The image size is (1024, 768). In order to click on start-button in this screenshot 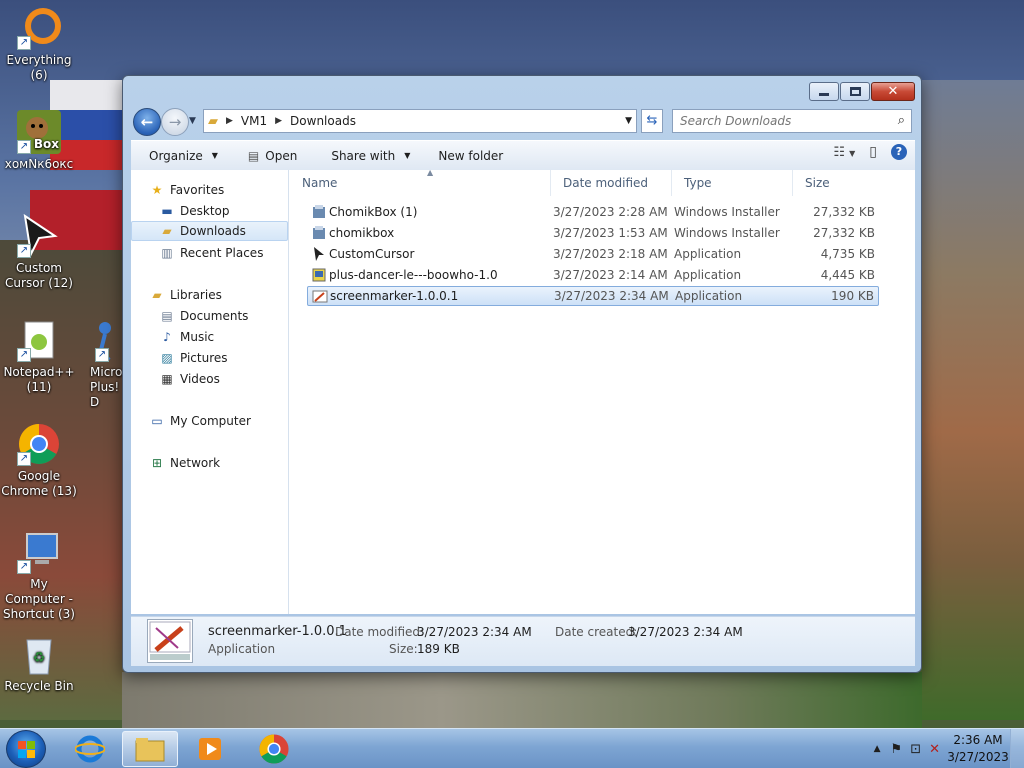, I will do `click(26, 749)`.